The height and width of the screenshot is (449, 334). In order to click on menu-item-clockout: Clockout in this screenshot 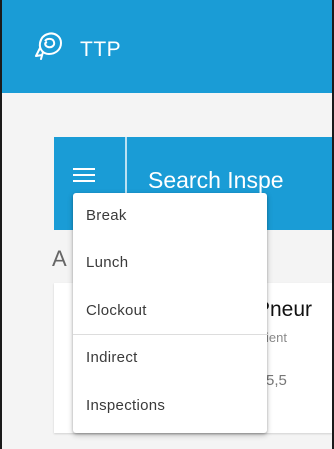, I will do `click(170, 311)`.